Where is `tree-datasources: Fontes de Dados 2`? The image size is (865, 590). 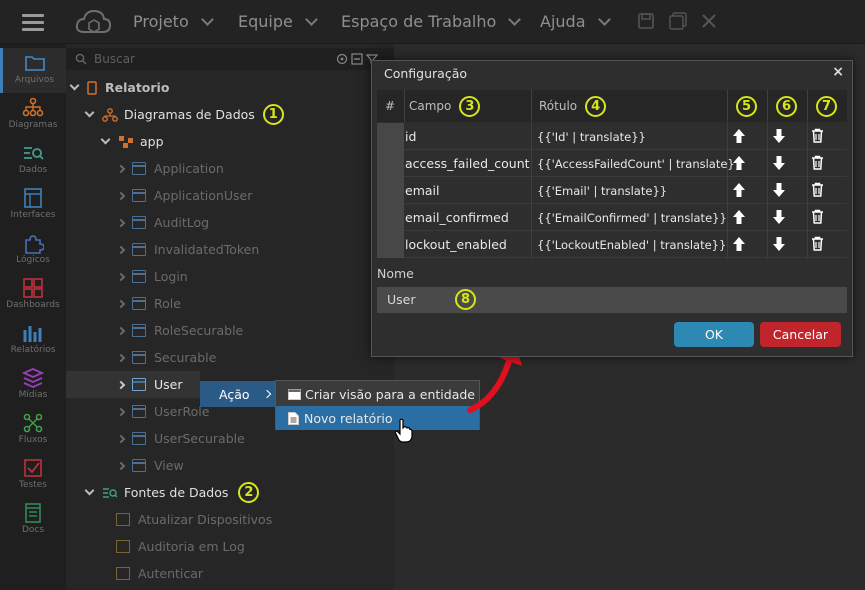
tree-datasources: Fontes de Dados 2 is located at coordinates (172, 492).